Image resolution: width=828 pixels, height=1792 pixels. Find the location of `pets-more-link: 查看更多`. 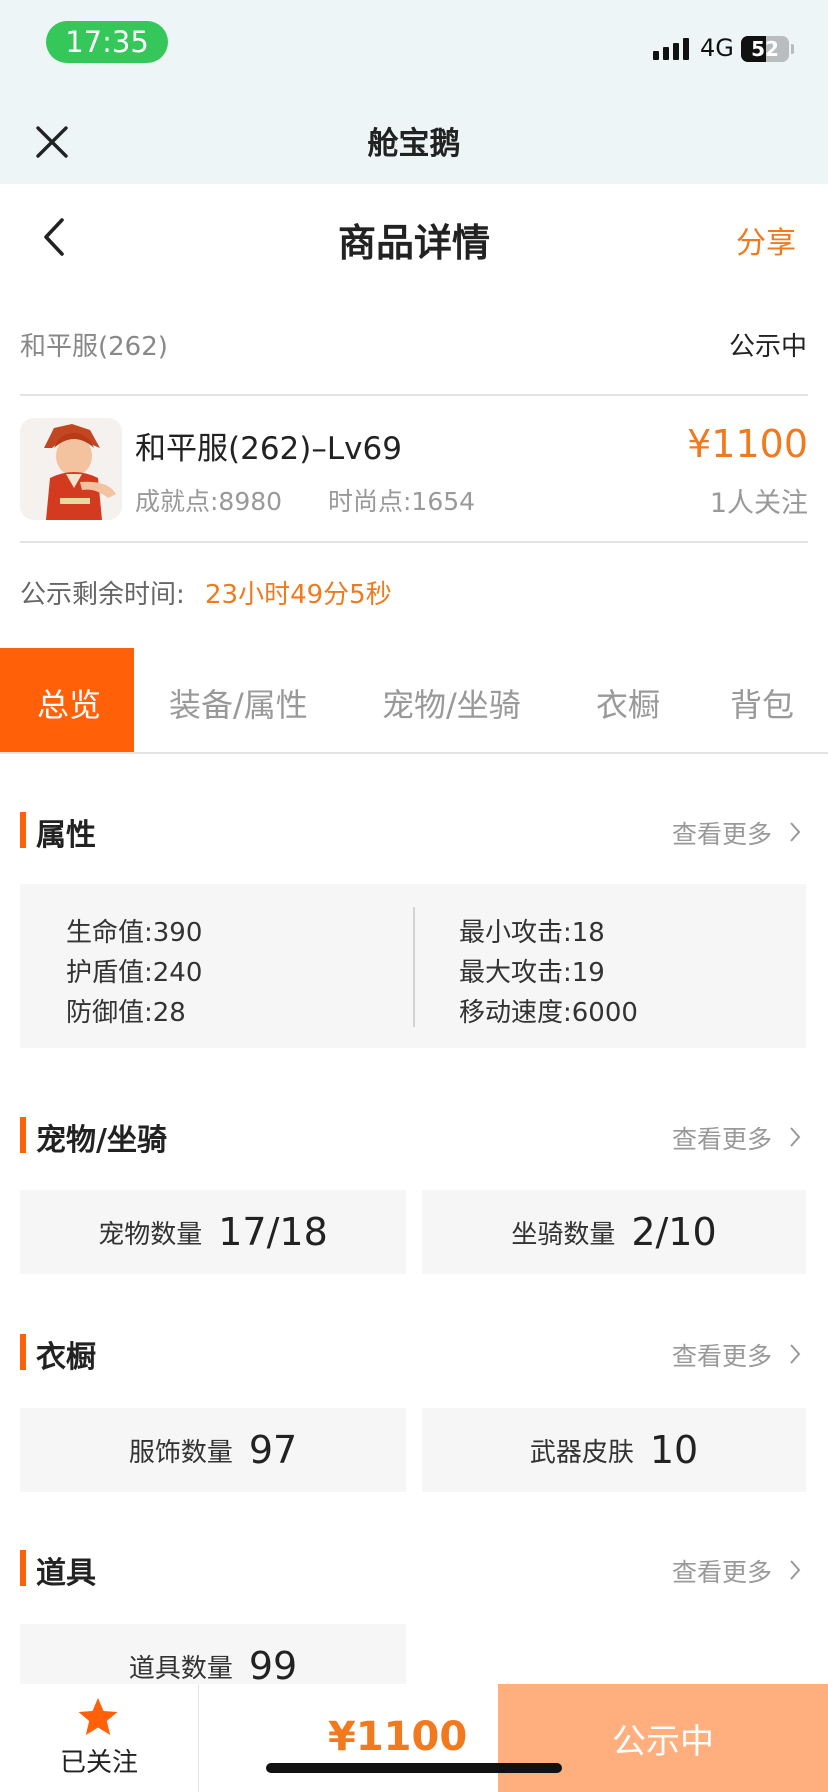

pets-more-link: 查看更多 is located at coordinates (722, 1138).